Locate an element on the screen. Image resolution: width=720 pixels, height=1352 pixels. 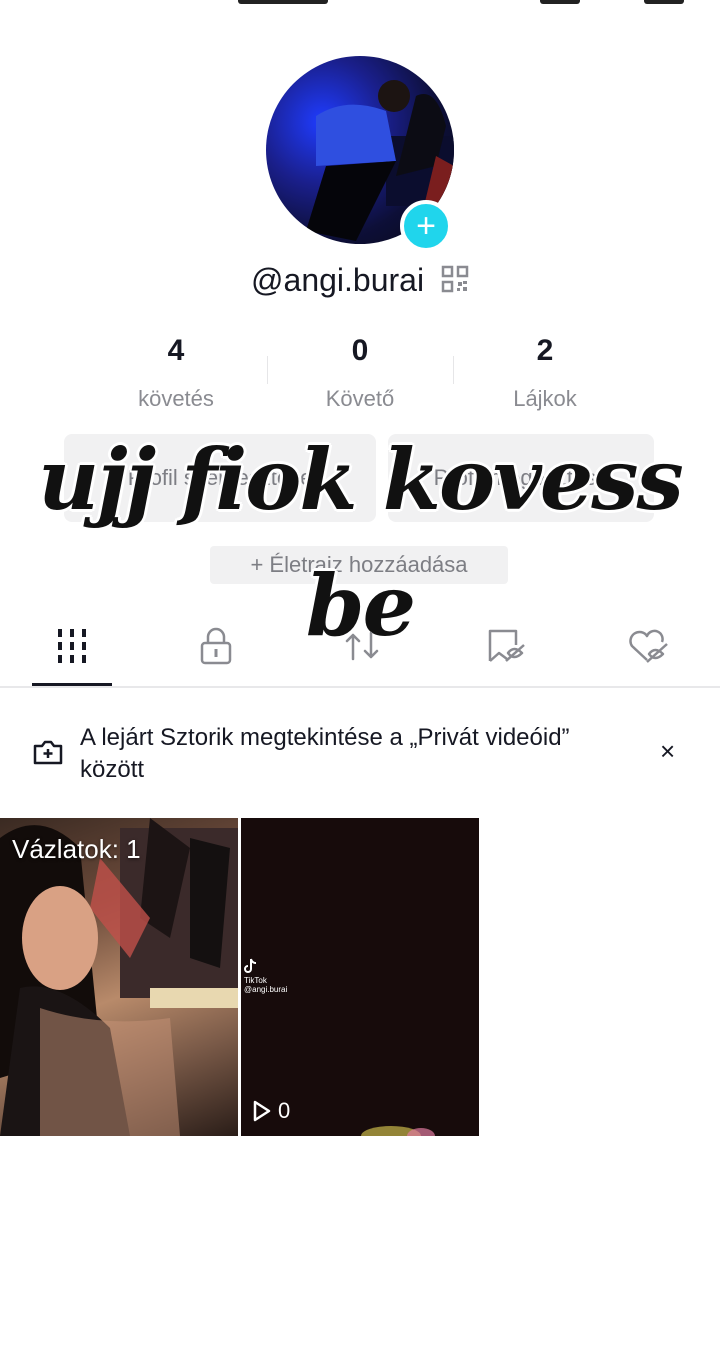
tab-private is located at coordinates (216, 648).